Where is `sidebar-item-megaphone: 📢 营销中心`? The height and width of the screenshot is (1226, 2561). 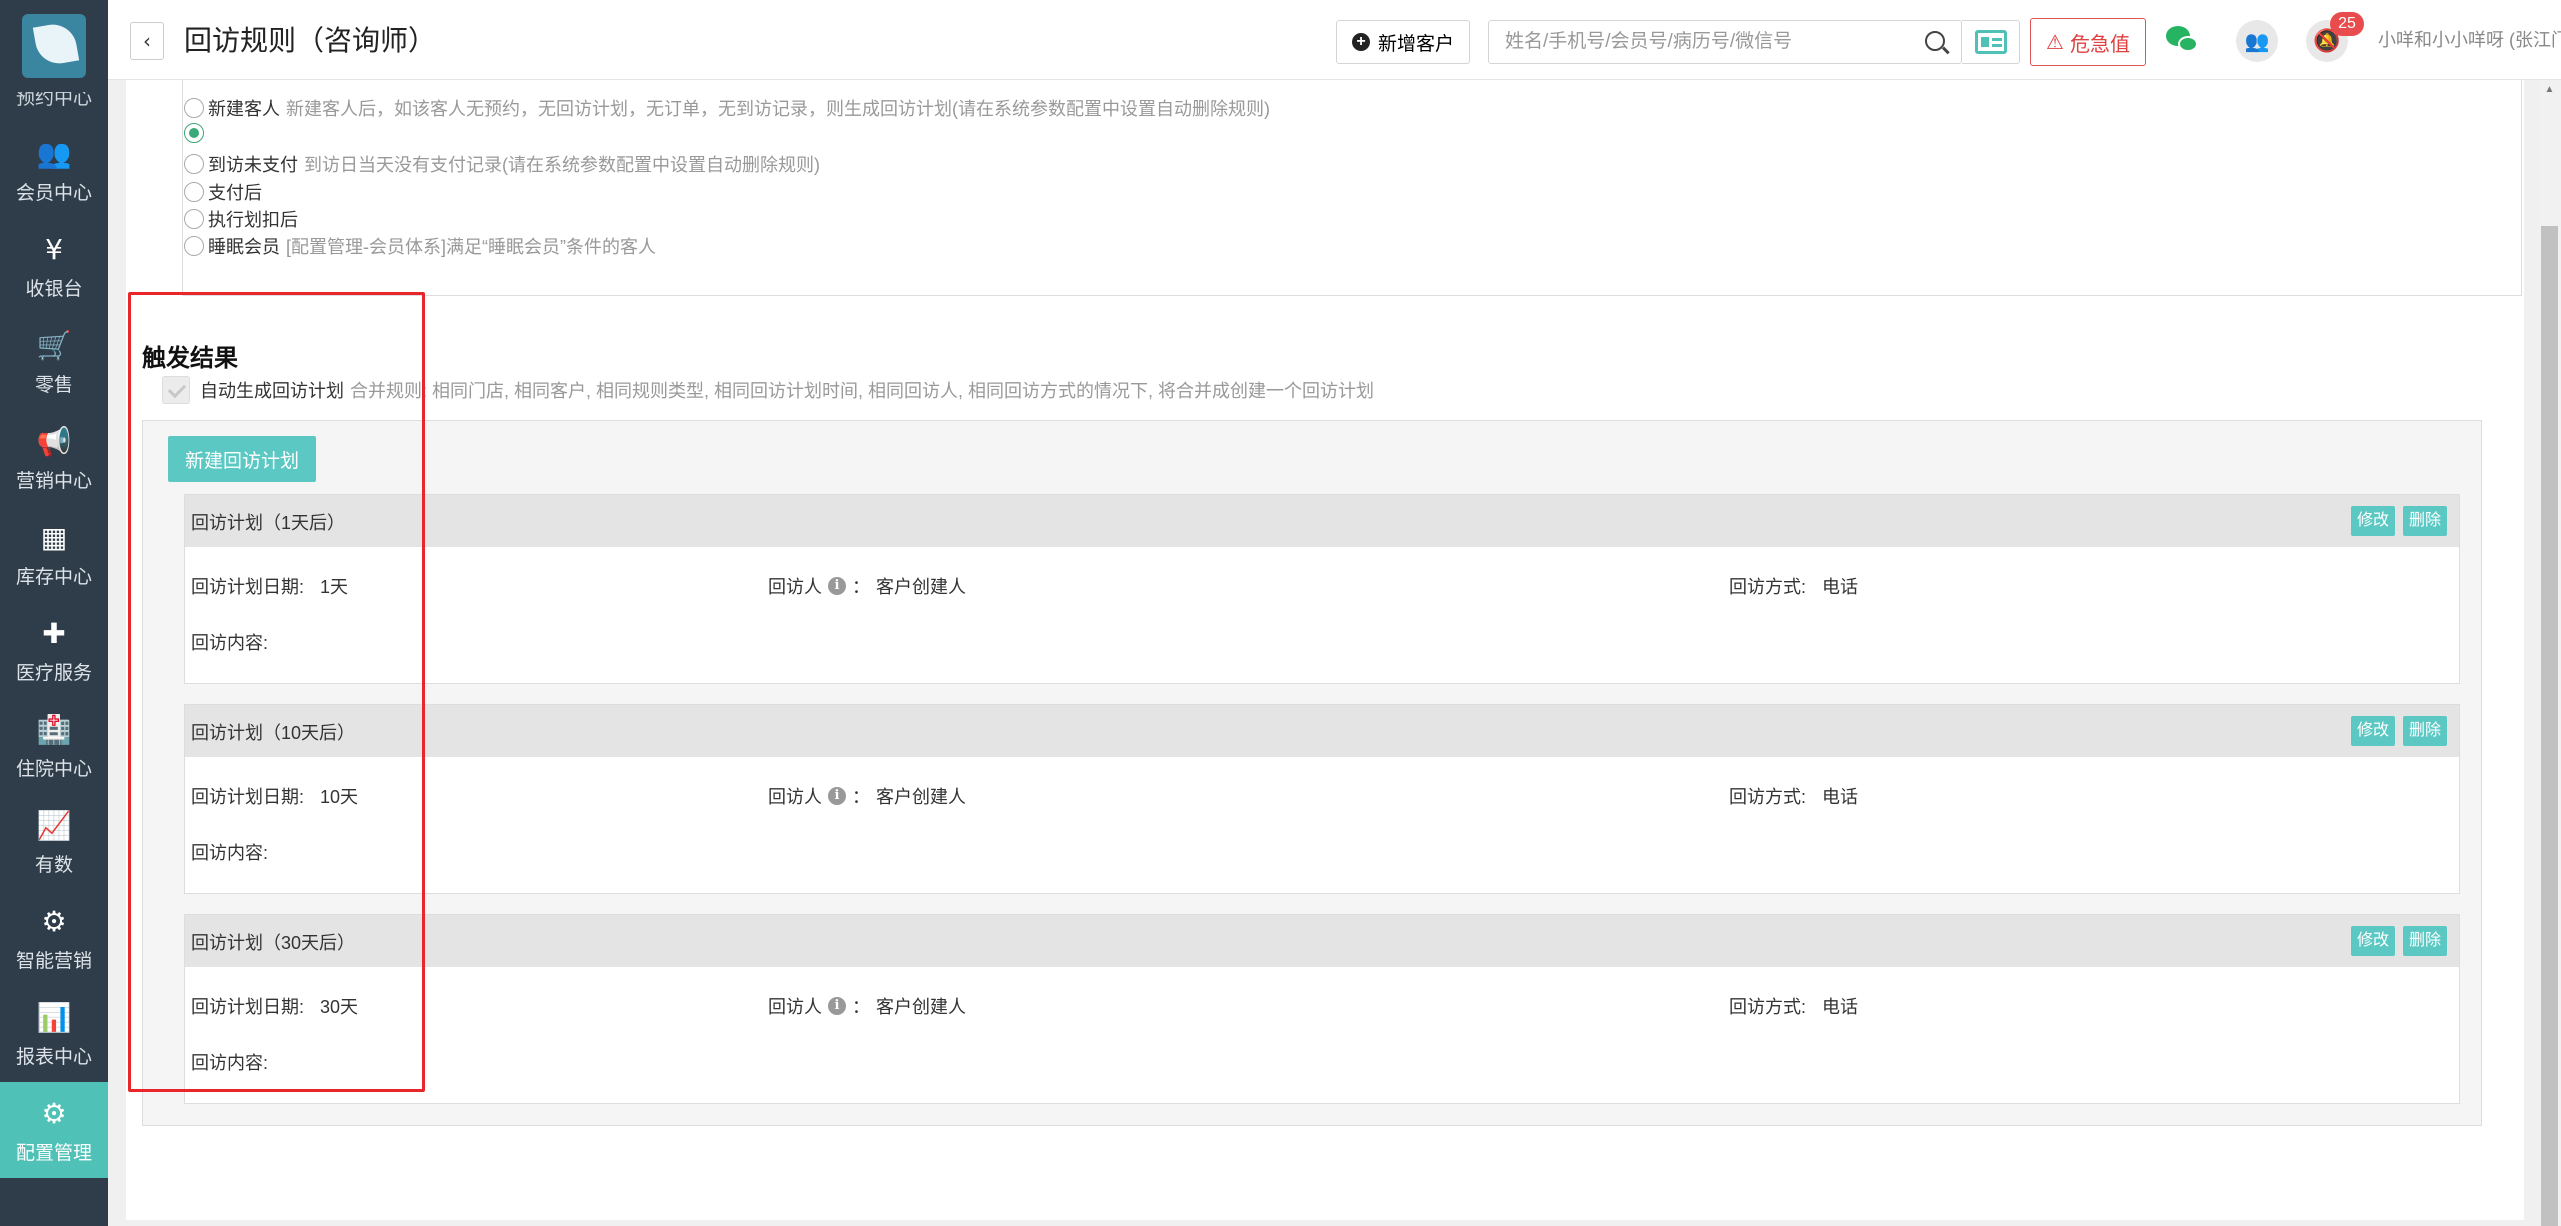
sidebar-item-megaphone: 📢 营销中心 is located at coordinates (54, 458).